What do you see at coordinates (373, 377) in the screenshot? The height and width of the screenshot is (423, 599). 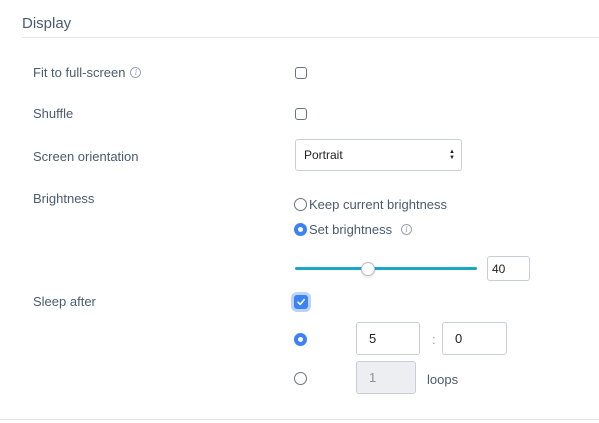 I see `sleep-loops-value: 1` at bounding box center [373, 377].